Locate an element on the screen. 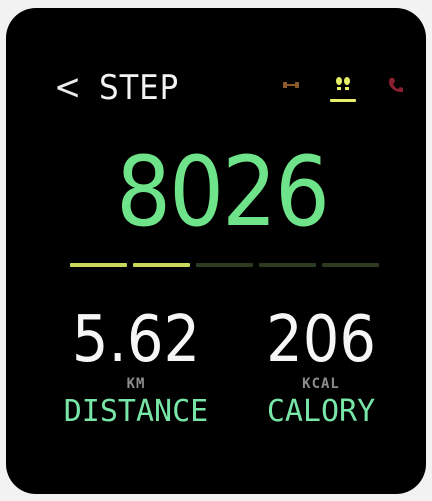 The width and height of the screenshot is (432, 501). calory-value: 206 is located at coordinates (321, 340).